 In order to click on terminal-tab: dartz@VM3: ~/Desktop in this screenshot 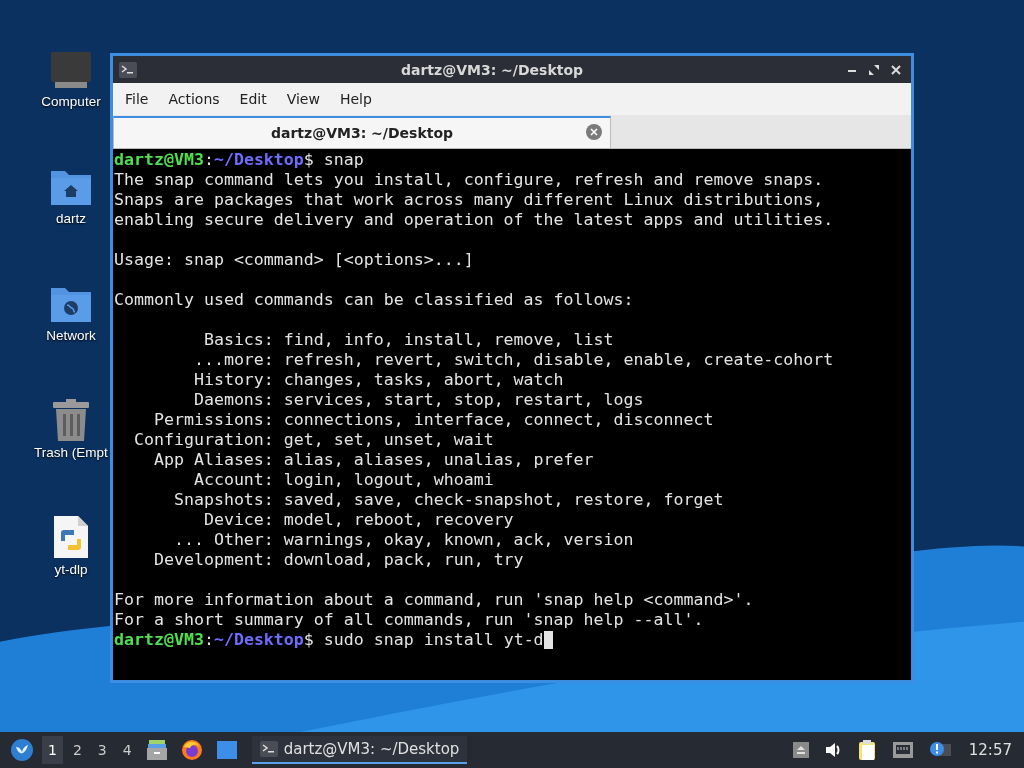, I will do `click(362, 132)`.